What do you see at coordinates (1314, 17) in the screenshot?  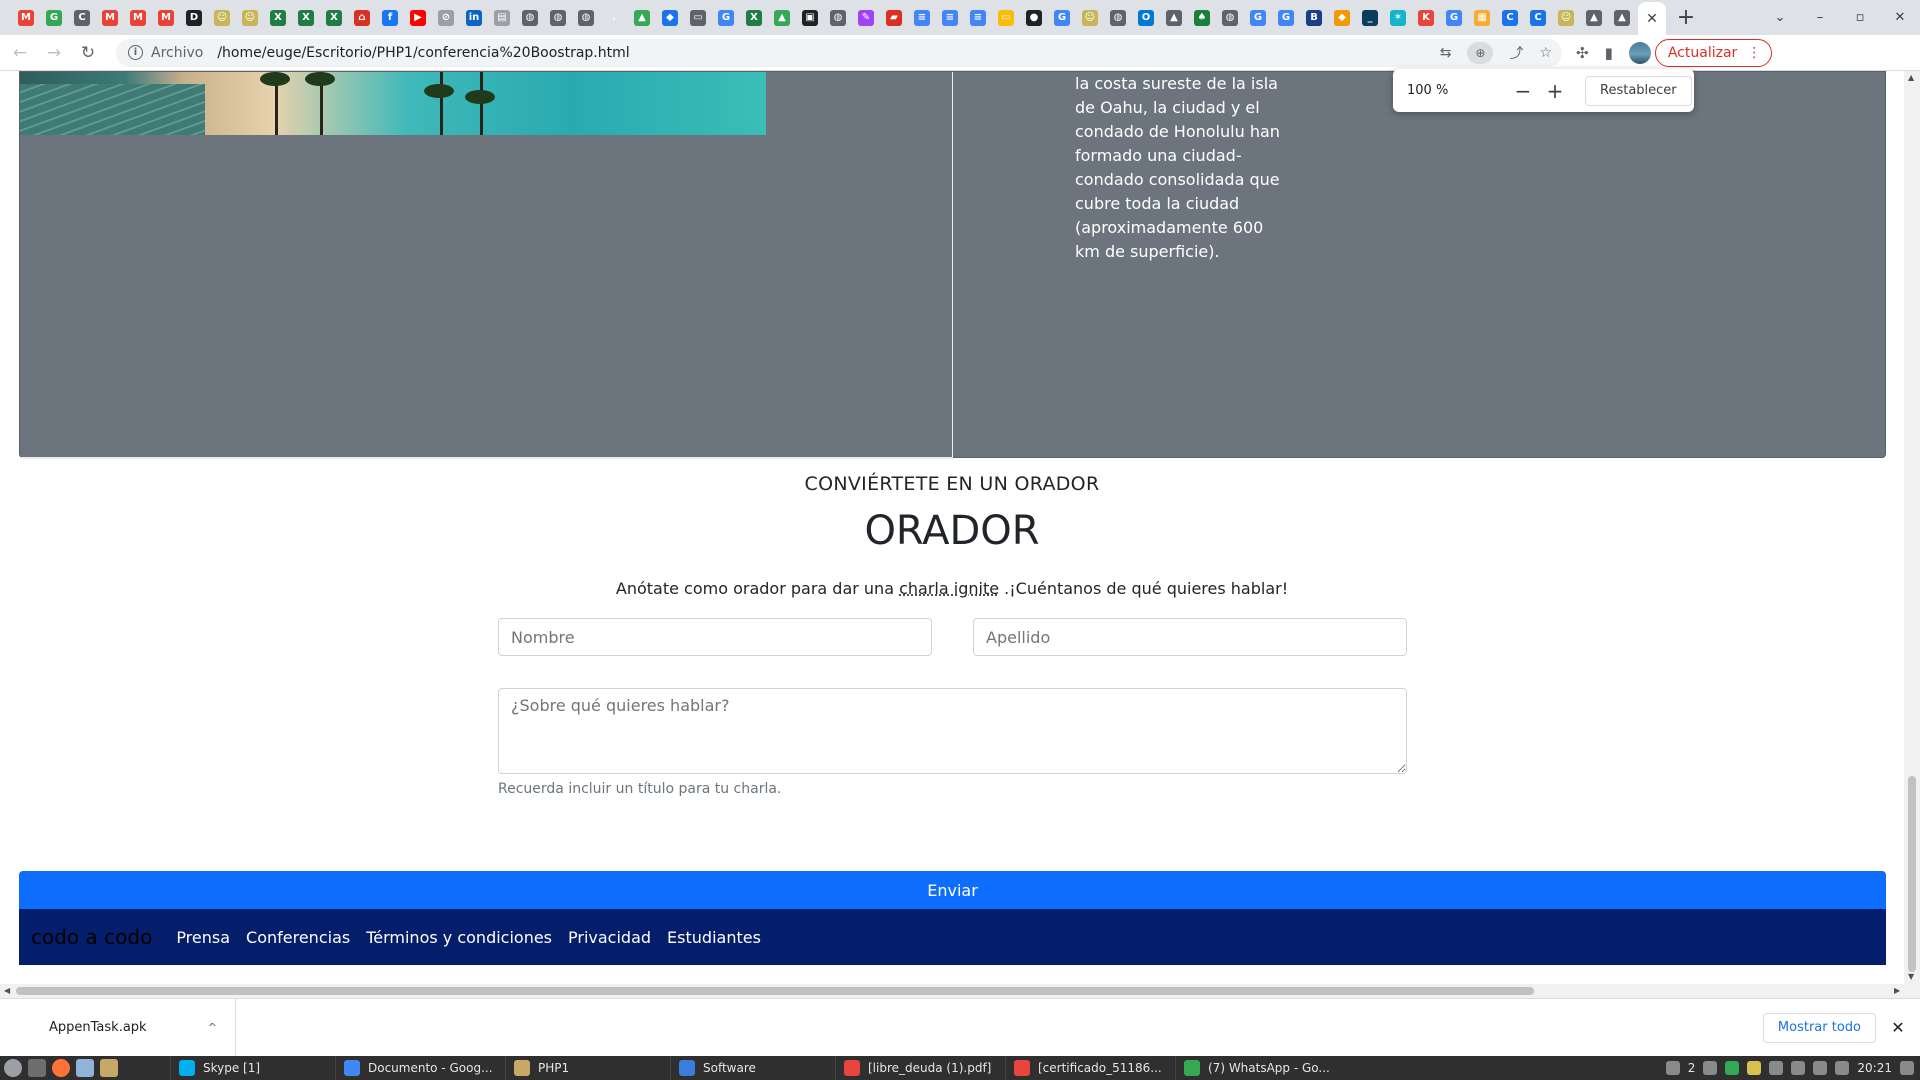 I see `pinned-tab: B` at bounding box center [1314, 17].